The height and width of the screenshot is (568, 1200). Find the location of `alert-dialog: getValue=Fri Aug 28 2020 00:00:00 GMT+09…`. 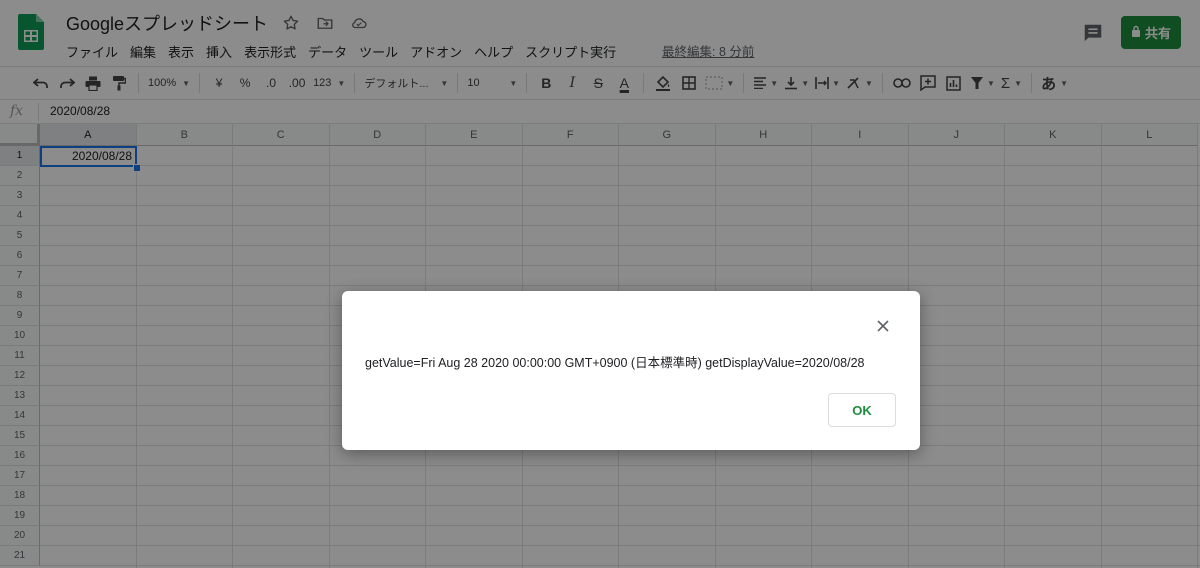

alert-dialog: getValue=Fri Aug 28 2020 00:00:00 GMT+09… is located at coordinates (631, 370).